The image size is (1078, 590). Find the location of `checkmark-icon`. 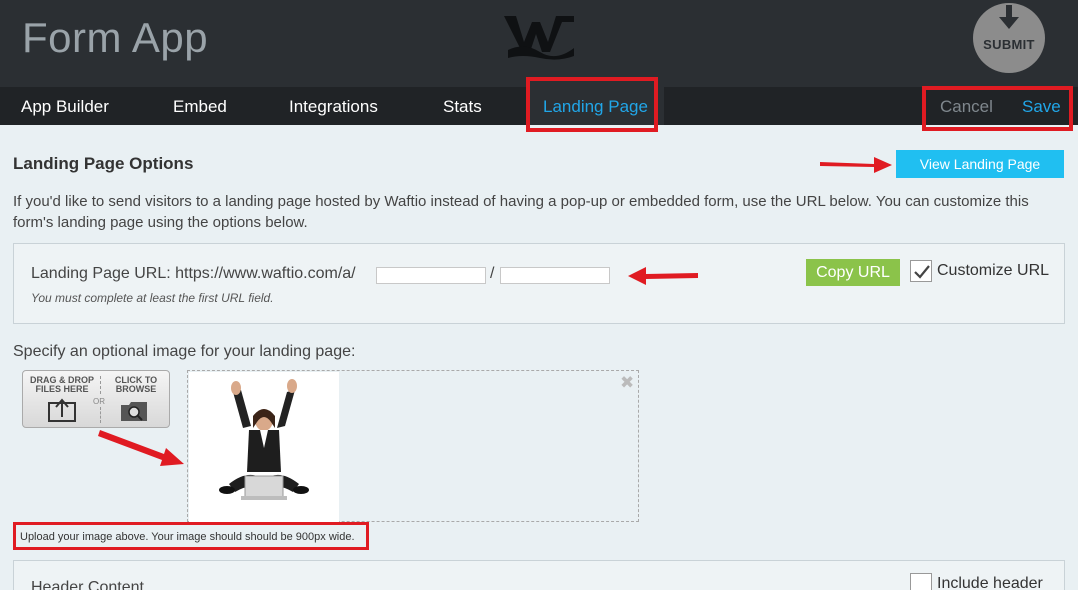

checkmark-icon is located at coordinates (922, 272).